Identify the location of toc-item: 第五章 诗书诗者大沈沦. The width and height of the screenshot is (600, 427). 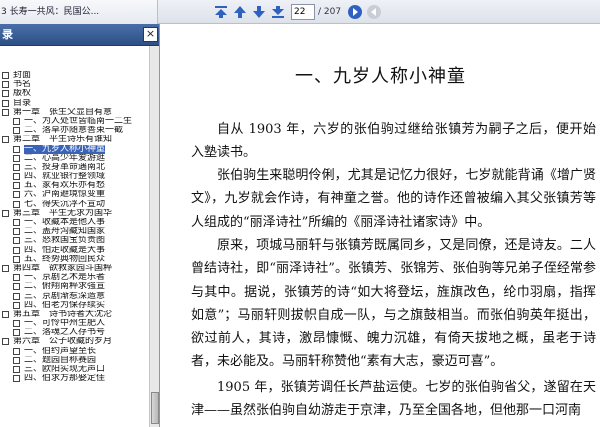
(75, 314).